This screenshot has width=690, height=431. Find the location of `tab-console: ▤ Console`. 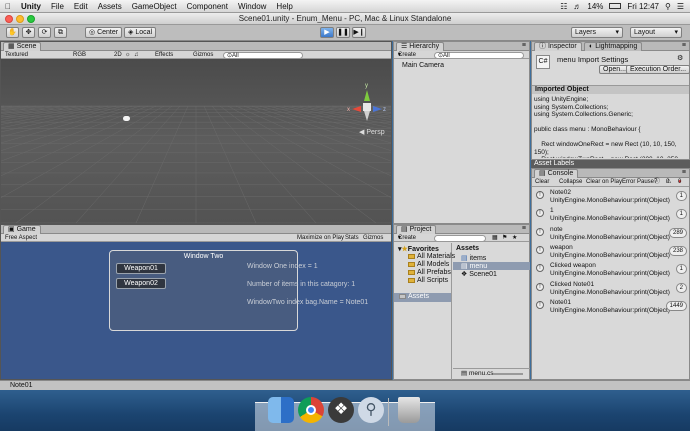

tab-console: ▤ Console is located at coordinates (556, 173).